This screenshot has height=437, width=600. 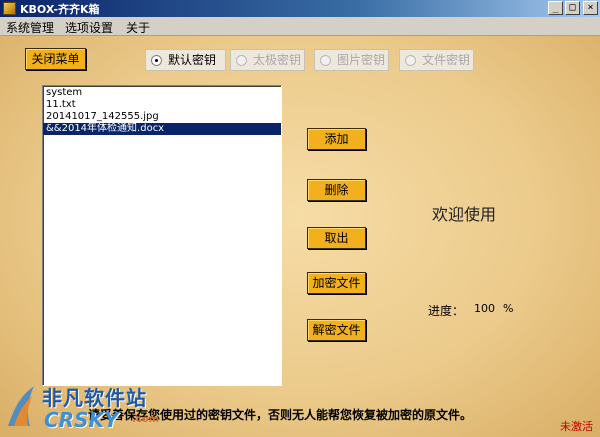 I want to click on menu-bar: 系统管理 选项设置 关于, so click(x=300, y=26).